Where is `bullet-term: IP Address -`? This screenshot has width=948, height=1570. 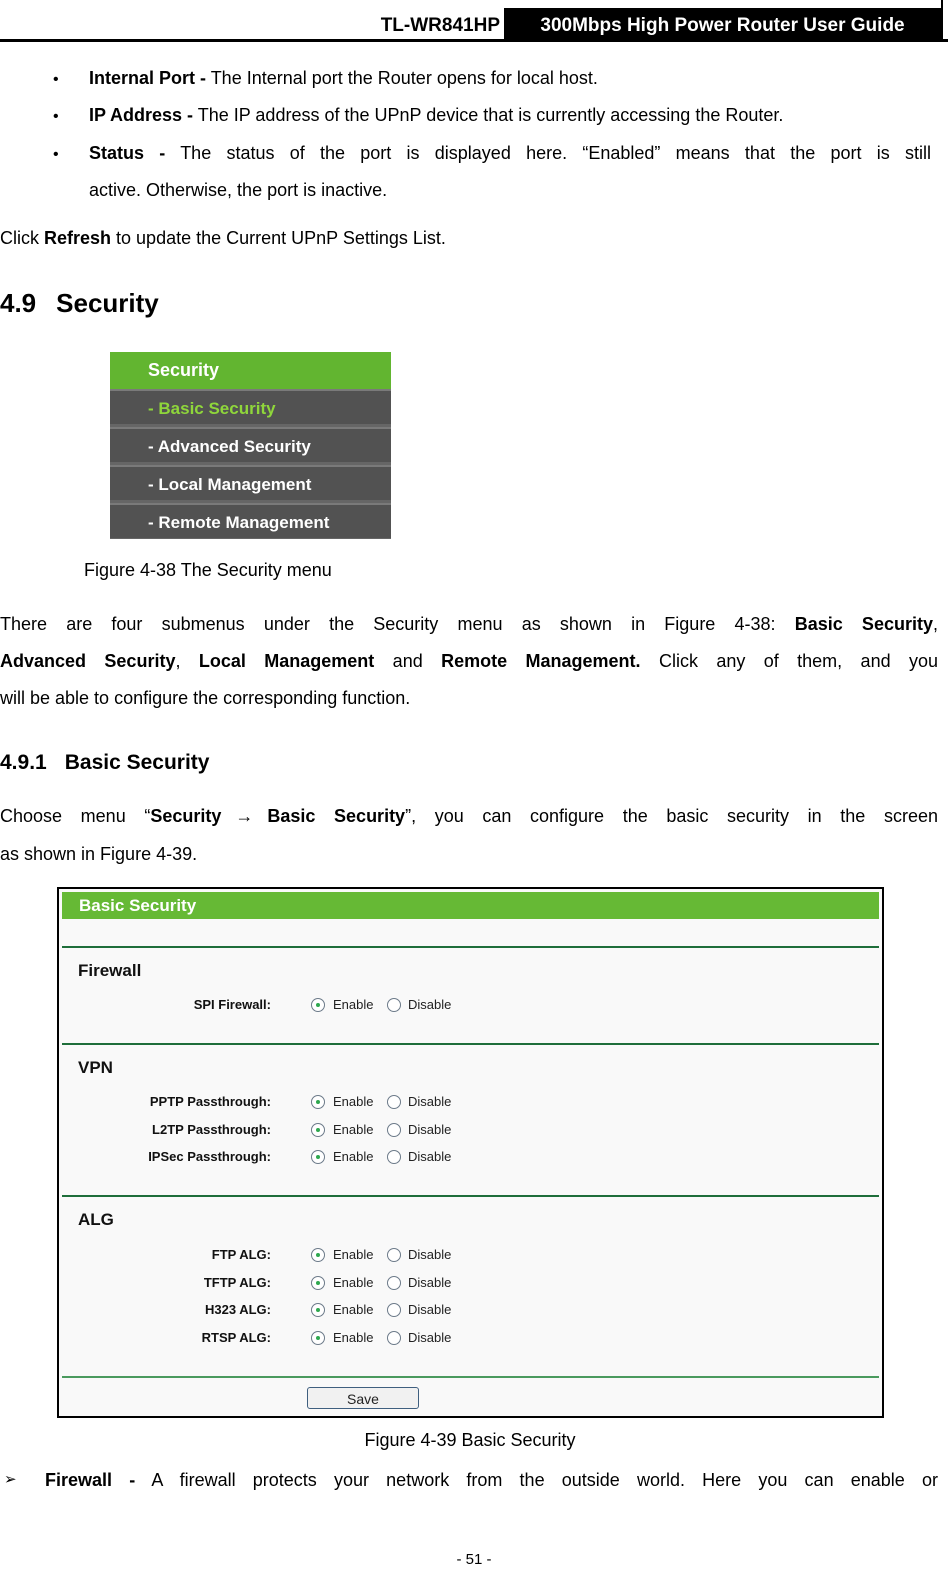
bullet-term: IP Address - is located at coordinates (141, 115).